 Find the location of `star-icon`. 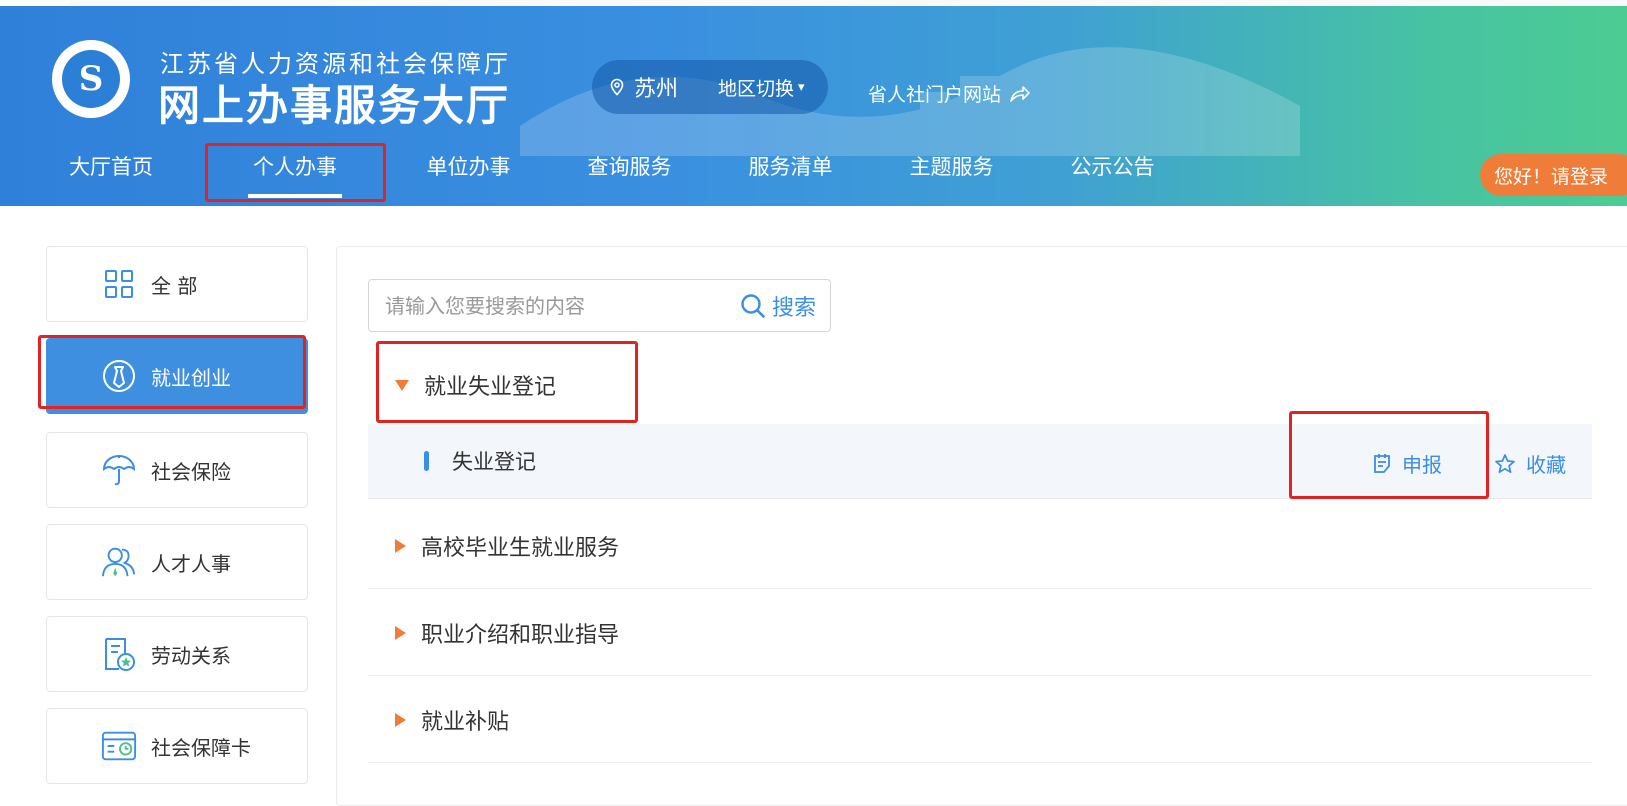

star-icon is located at coordinates (1505, 463).